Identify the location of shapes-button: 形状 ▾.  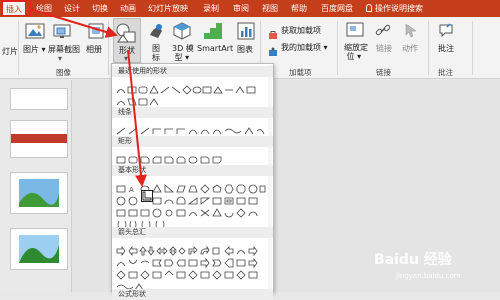
(127, 40).